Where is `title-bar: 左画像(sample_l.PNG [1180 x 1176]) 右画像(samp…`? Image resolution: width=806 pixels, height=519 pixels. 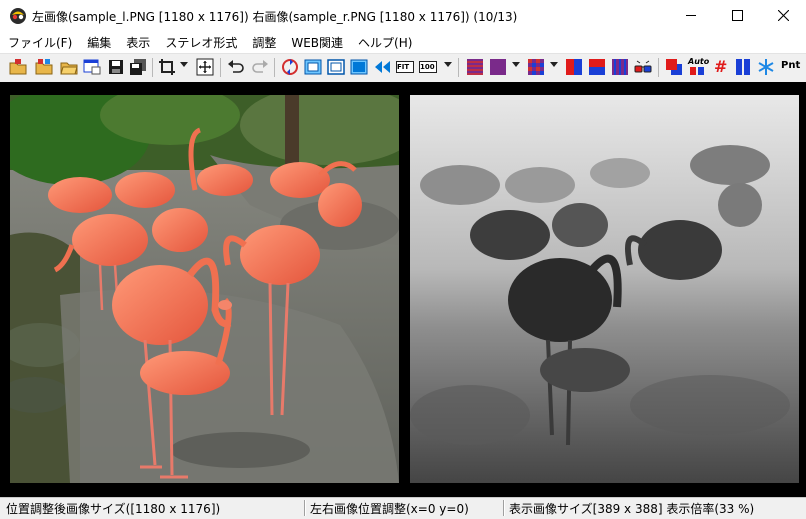 title-bar: 左画像(sample_l.PNG [1180 x 1176]) 右画像(samp… is located at coordinates (403, 15).